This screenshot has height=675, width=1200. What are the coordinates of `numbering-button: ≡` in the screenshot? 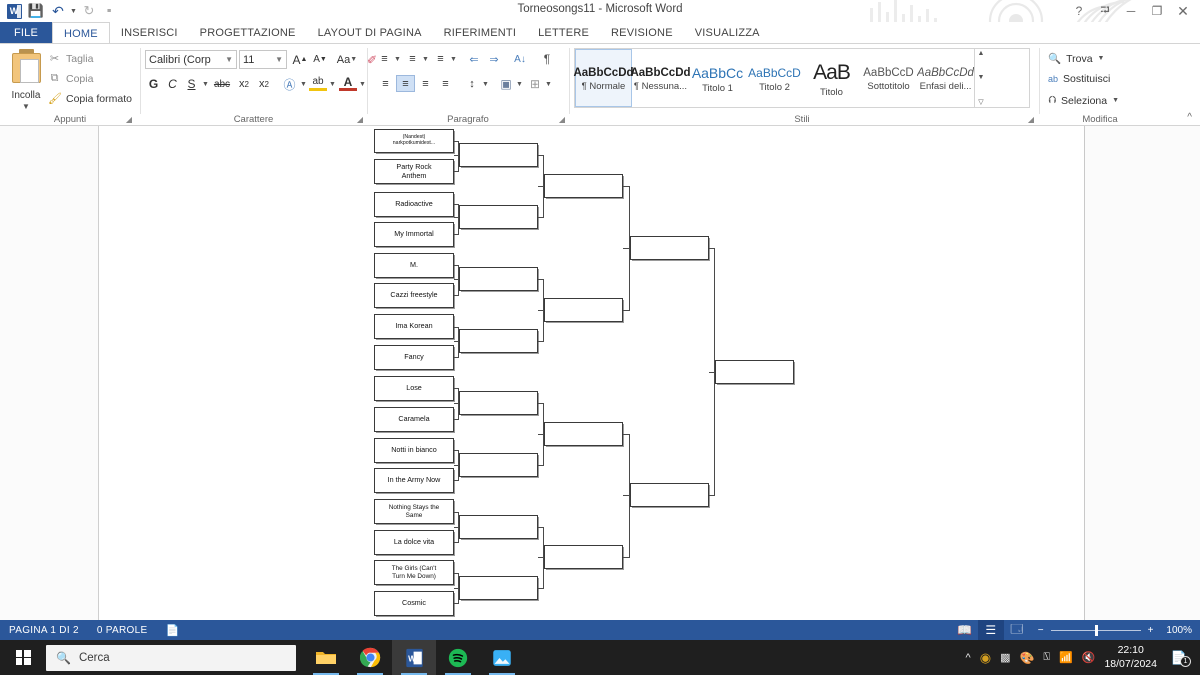 It's located at (412, 59).